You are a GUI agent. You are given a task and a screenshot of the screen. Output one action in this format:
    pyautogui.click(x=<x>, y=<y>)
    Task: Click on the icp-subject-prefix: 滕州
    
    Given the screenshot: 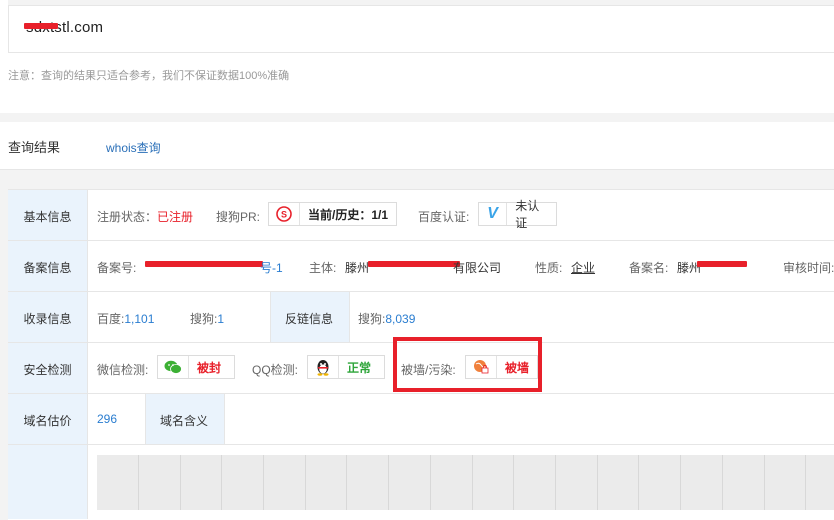 What is the action you would take?
    pyautogui.click(x=357, y=268)
    